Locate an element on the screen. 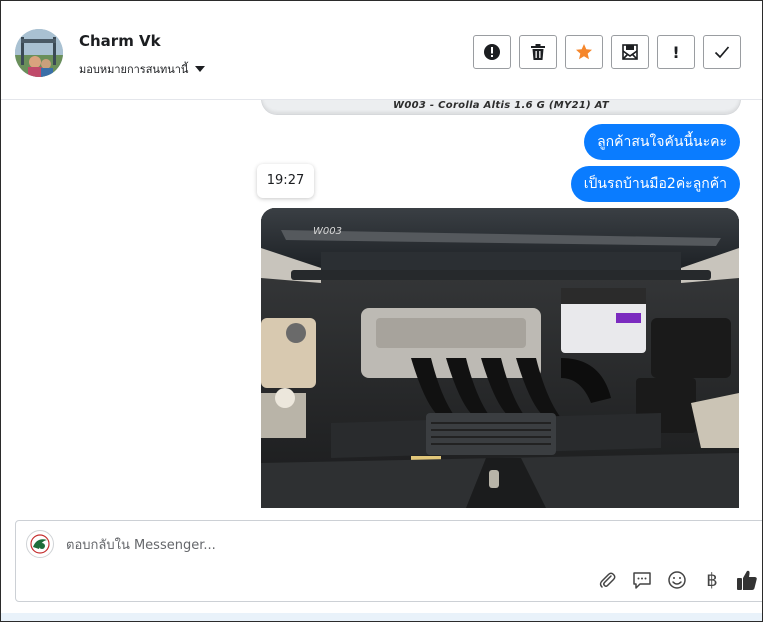  assign-conversation-dropdown: มอบหมายการสนทนานี้ is located at coordinates (142, 69).